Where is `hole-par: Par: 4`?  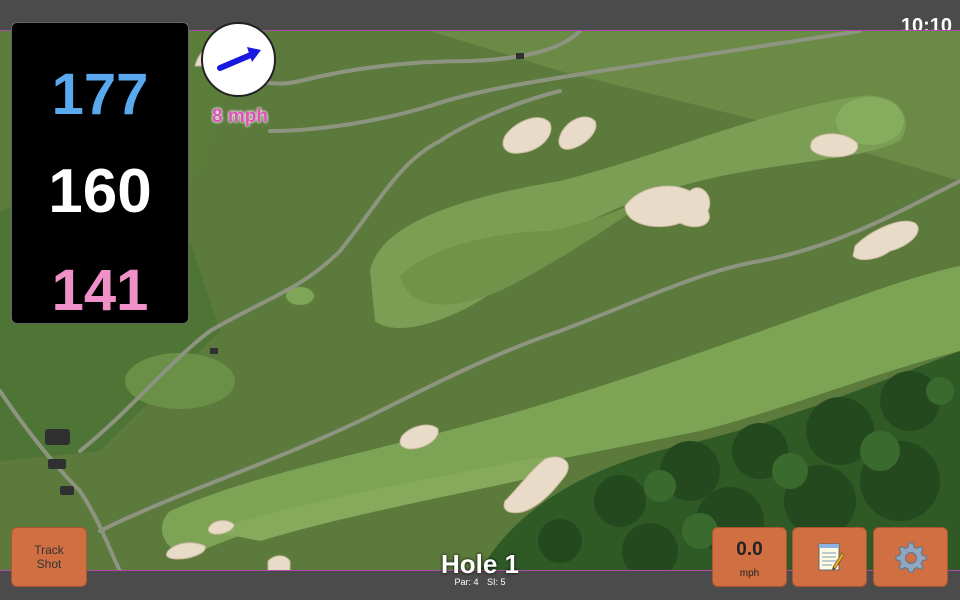
hole-par: Par: 4 is located at coordinates (466, 582).